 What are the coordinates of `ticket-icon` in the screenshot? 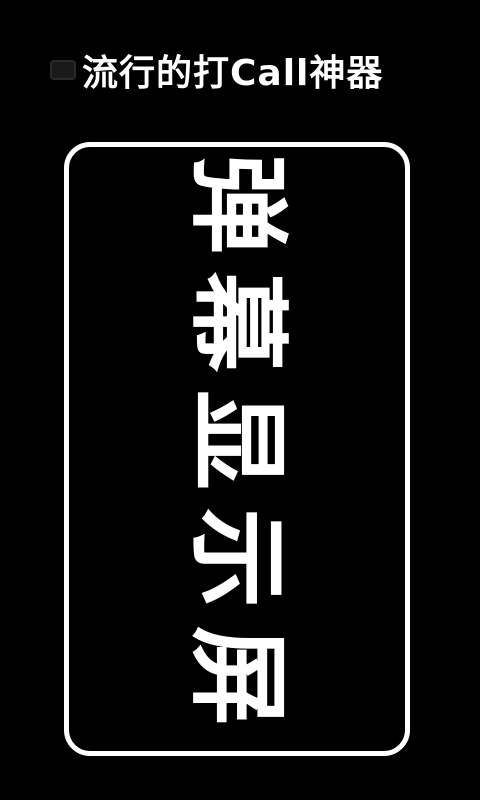 It's located at (63, 70).